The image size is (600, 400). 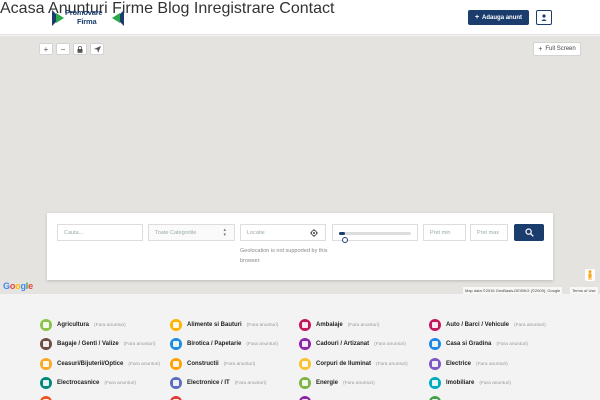 What do you see at coordinates (84, 12) in the screenshot?
I see `logo-text-line1: Promovare` at bounding box center [84, 12].